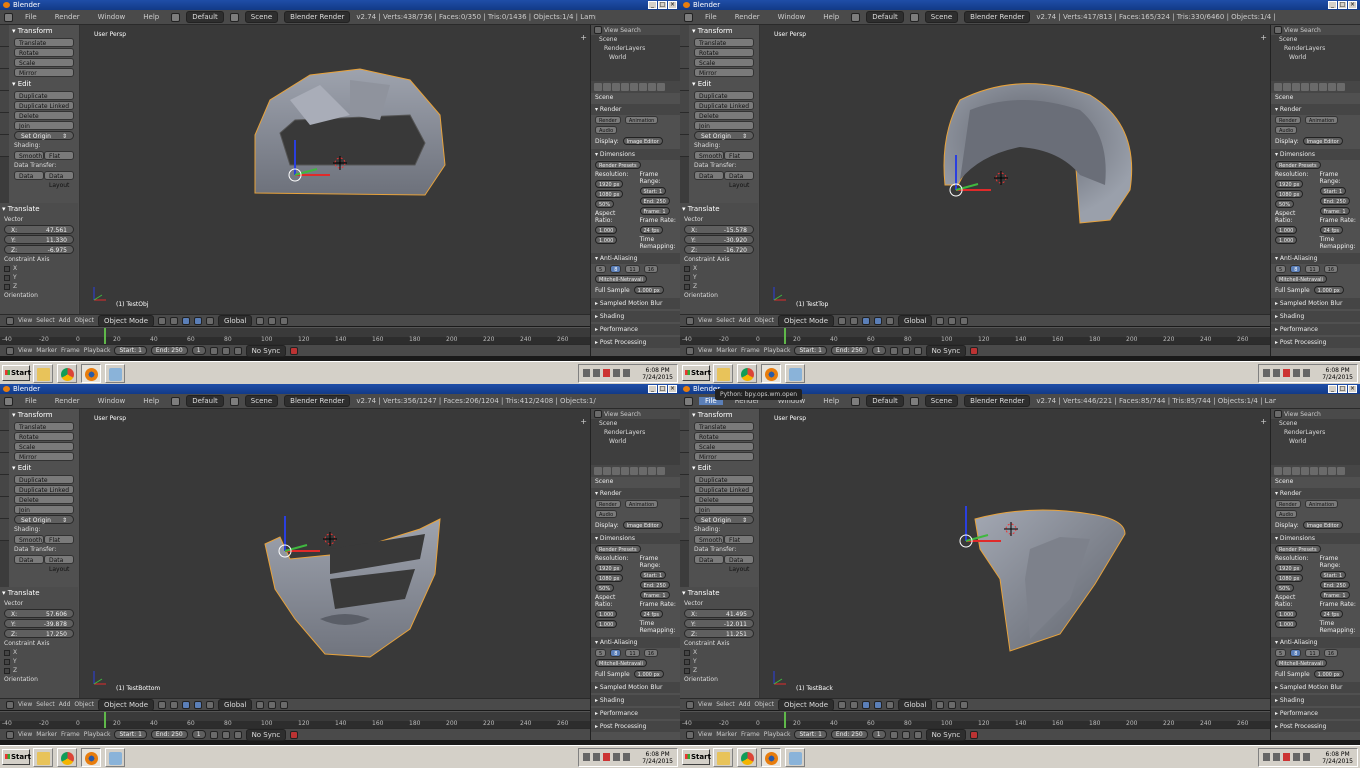  What do you see at coordinates (651, 230) in the screenshot?
I see `fps-dropdown: 24 fps` at bounding box center [651, 230].